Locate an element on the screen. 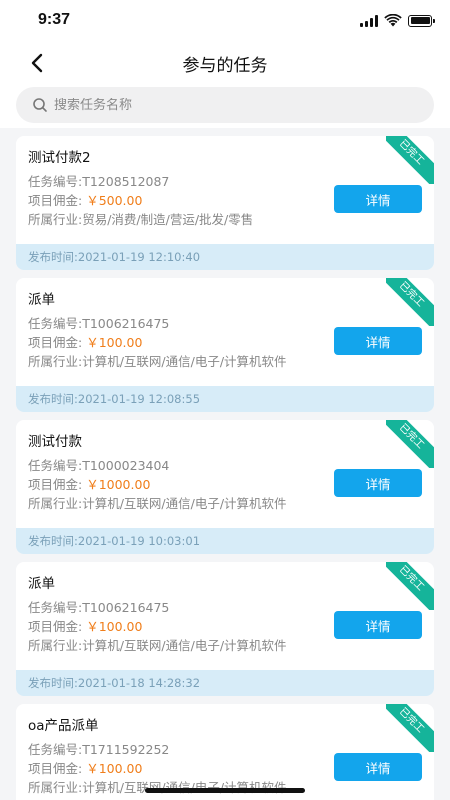 This screenshot has height=800, width=450. search-icon is located at coordinates (40, 105).